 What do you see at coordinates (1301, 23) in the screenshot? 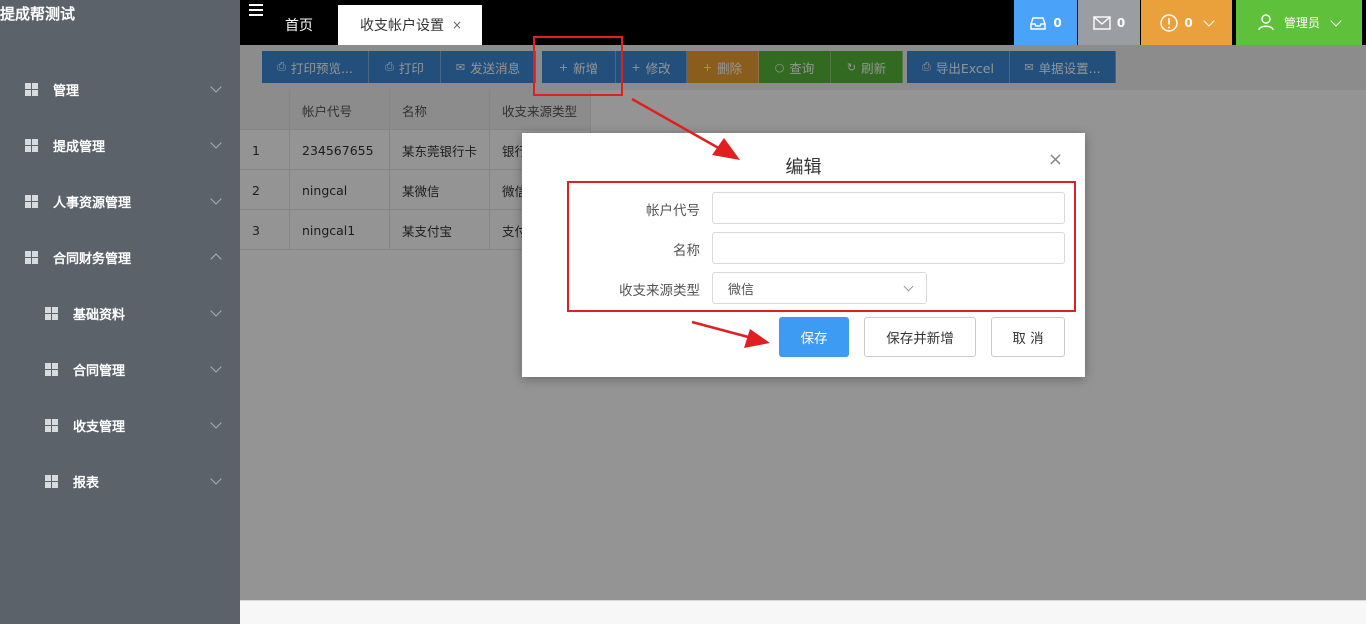
I see `user-name: 管理员` at bounding box center [1301, 23].